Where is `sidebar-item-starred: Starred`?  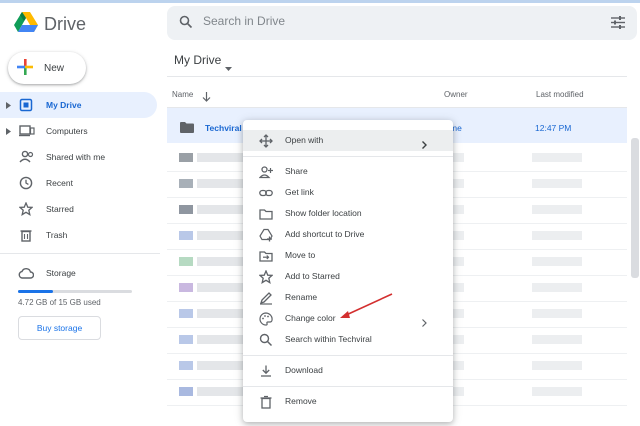
sidebar-item-starred: Starred is located at coordinates (80, 209).